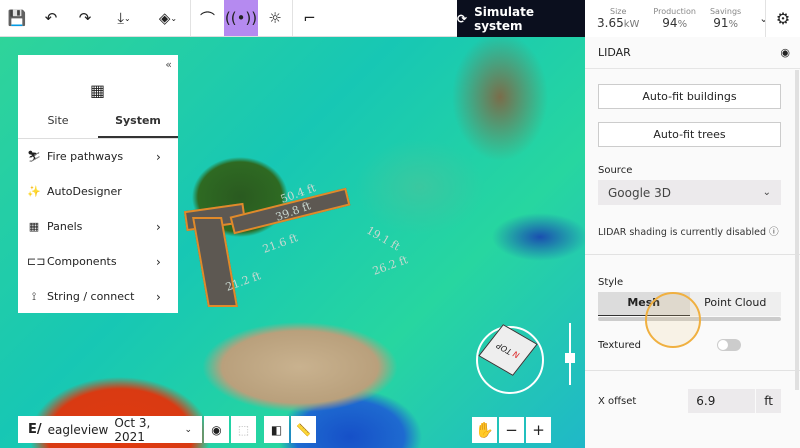 The height and width of the screenshot is (448, 800). Describe the element at coordinates (774, 232) in the screenshot. I see `info-icon: ⓘ` at that location.